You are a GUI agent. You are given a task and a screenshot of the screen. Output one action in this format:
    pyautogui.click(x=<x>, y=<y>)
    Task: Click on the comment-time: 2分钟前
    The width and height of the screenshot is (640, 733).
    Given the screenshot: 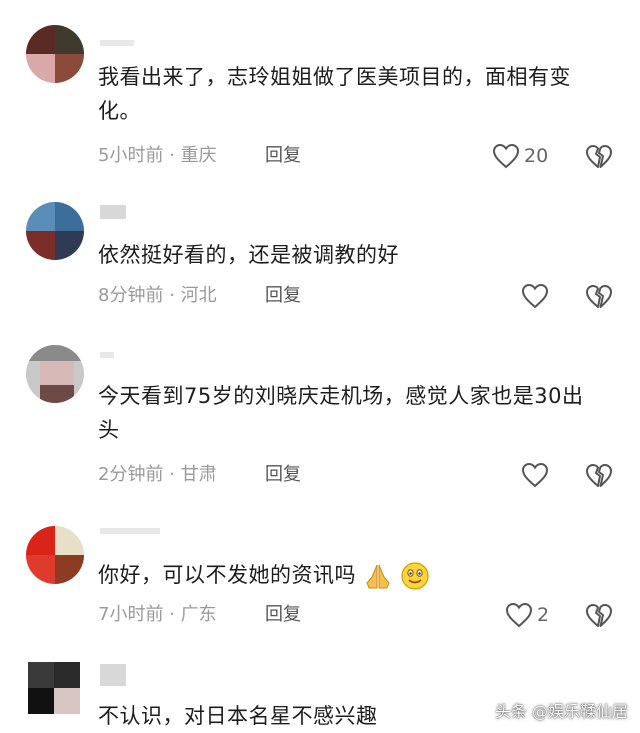 What is the action you would take?
    pyautogui.click(x=131, y=474)
    